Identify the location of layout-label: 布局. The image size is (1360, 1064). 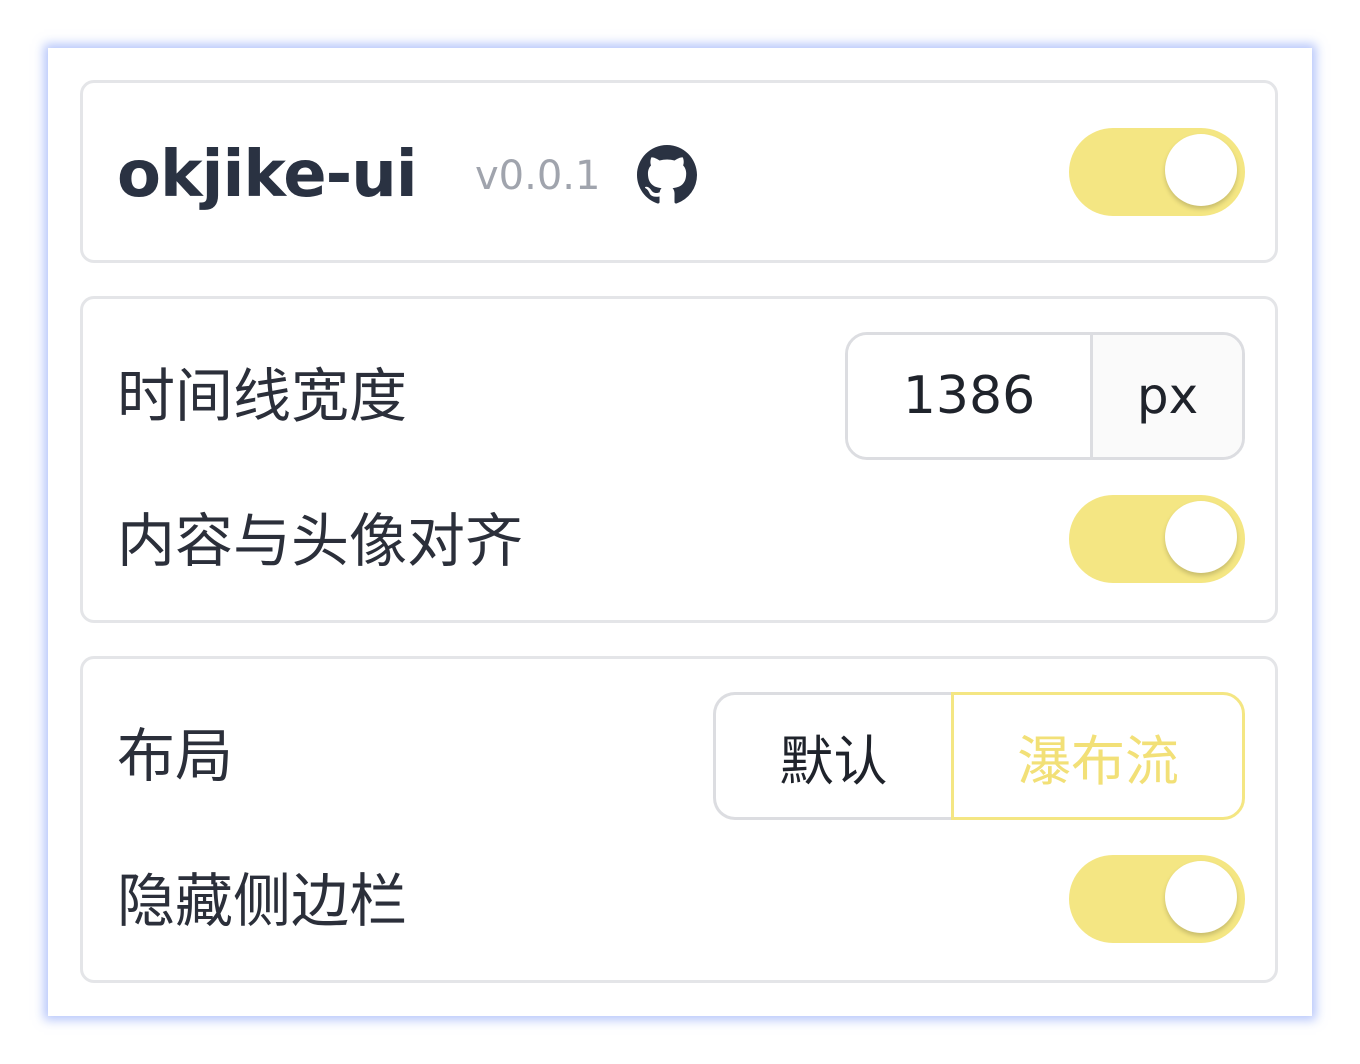
(175, 756).